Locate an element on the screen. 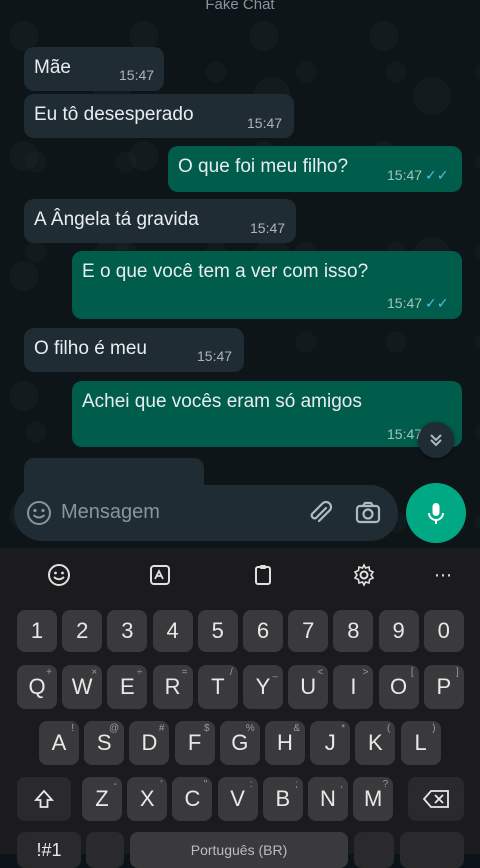 This screenshot has width=480, height=868. key-hint: × is located at coordinates (94, 672).